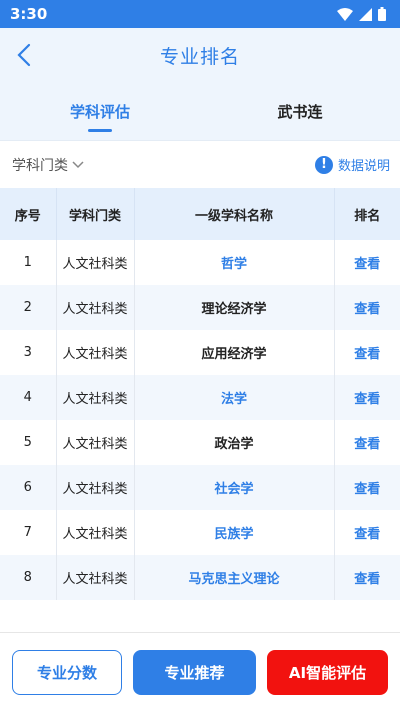  I want to click on chevron-left-icon, so click(24, 55).